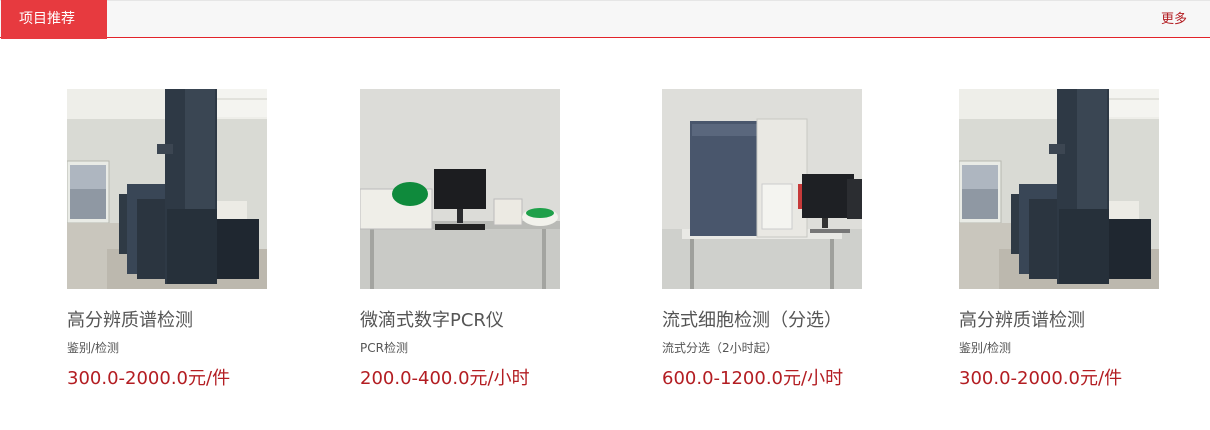 Image resolution: width=1210 pixels, height=430 pixels. What do you see at coordinates (384, 348) in the screenshot?
I see `project-category: PCR检测` at bounding box center [384, 348].